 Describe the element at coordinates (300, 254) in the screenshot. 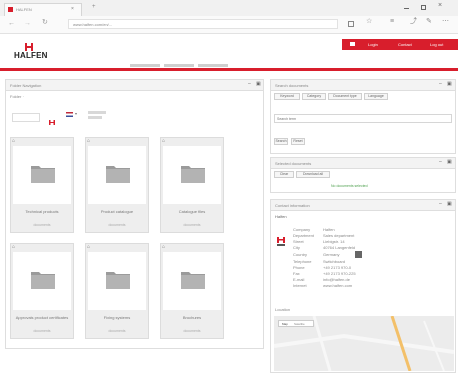

I see `contact-label: Country` at that location.